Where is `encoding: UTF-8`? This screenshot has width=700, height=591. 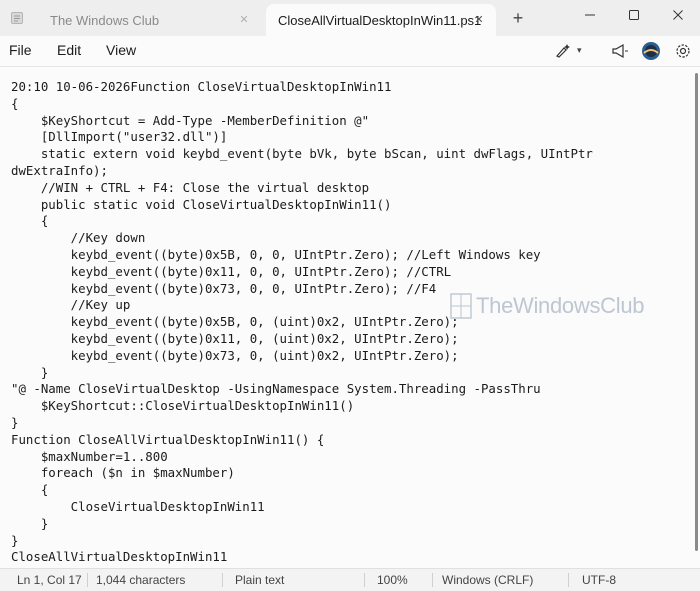 encoding: UTF-8 is located at coordinates (599, 580).